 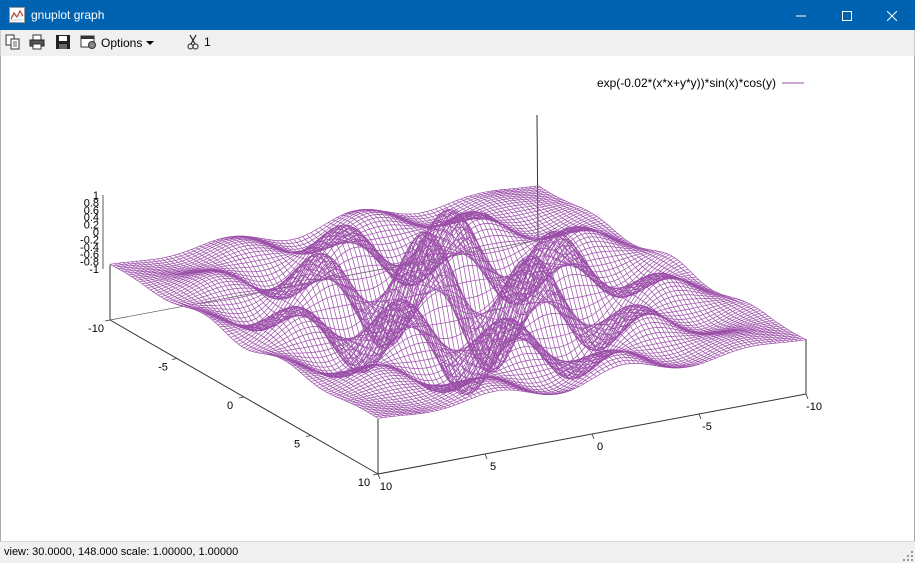 What do you see at coordinates (163, 368) in the screenshot?
I see `y-tick-label: -5` at bounding box center [163, 368].